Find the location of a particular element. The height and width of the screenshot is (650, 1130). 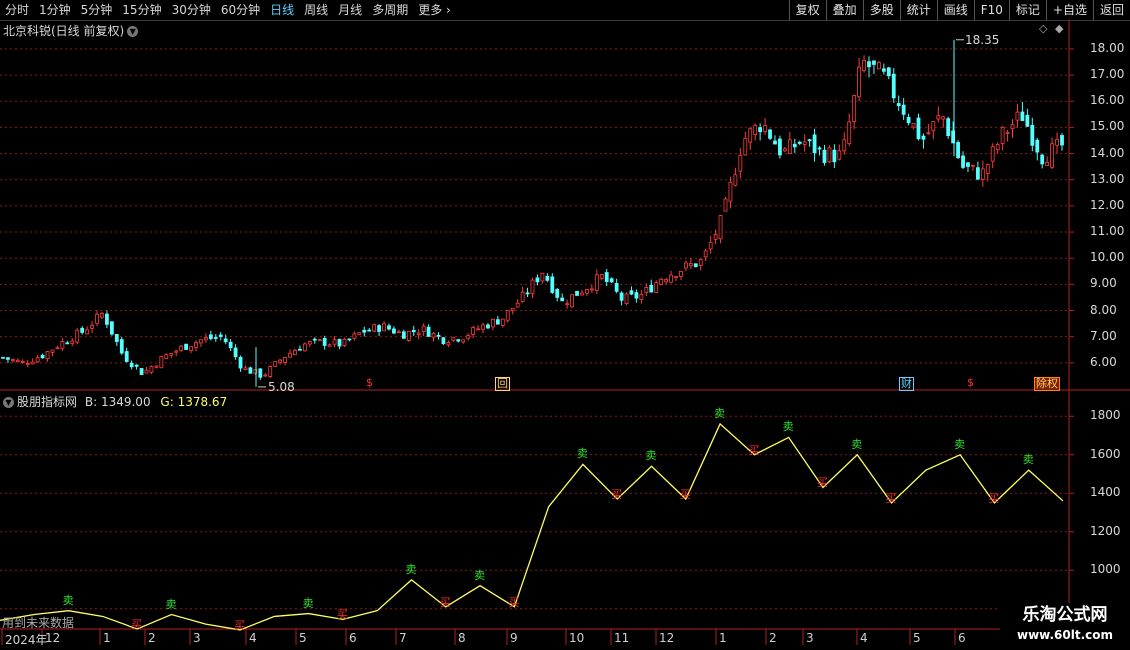

event-marker: $ is located at coordinates (970, 382).